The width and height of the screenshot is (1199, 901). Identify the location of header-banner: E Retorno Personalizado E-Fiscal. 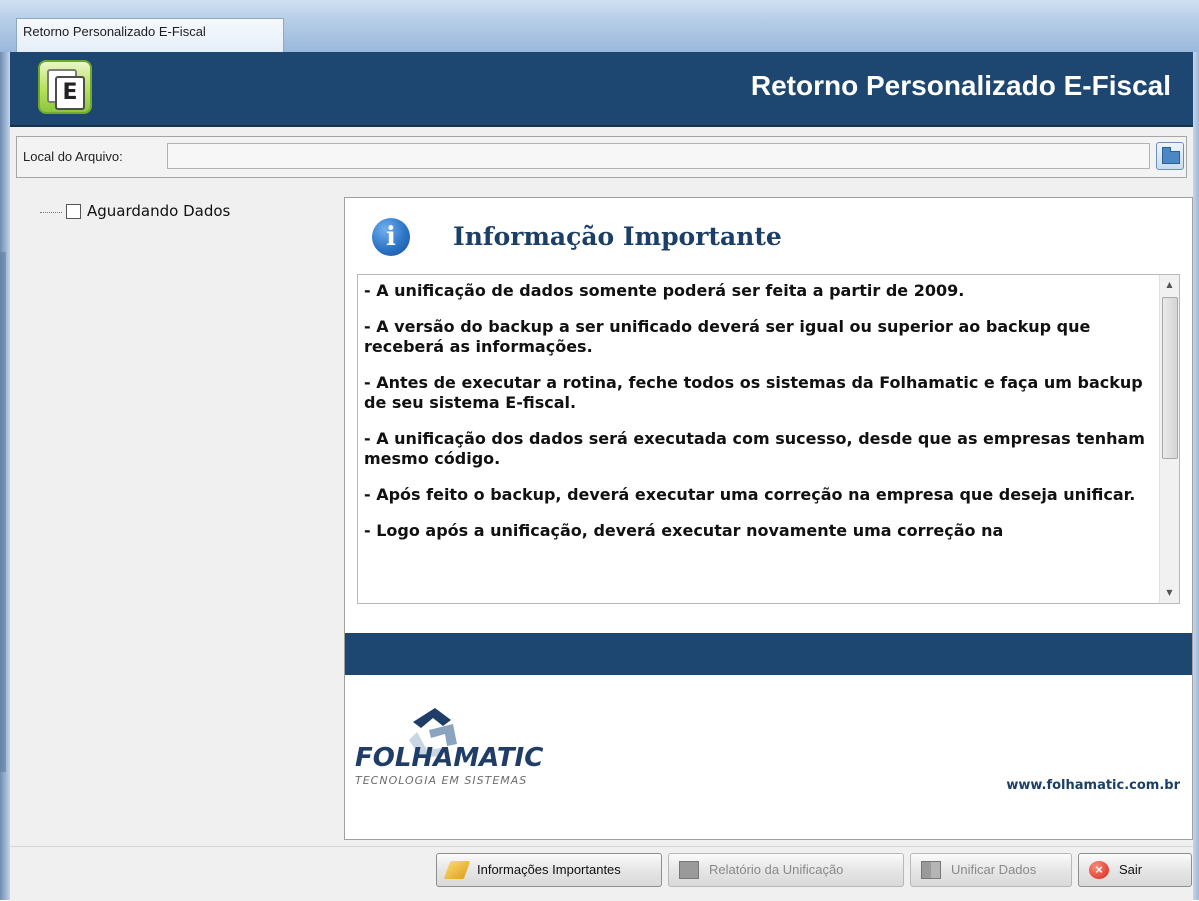
(601, 89).